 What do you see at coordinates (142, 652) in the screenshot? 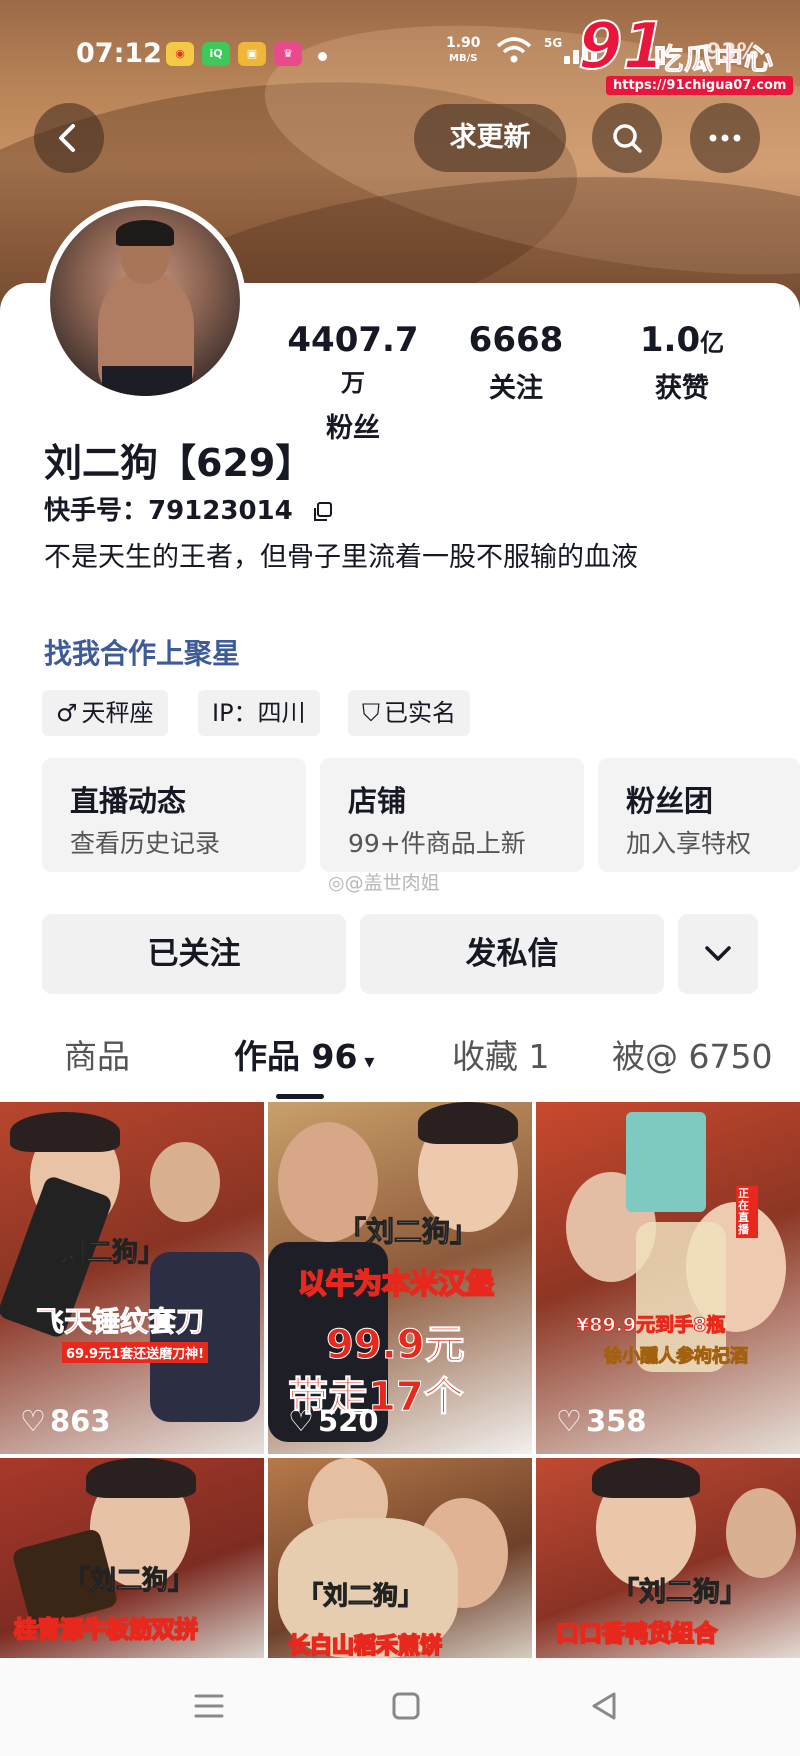
I see `cooperation-link: 找我合作上聚星` at bounding box center [142, 652].